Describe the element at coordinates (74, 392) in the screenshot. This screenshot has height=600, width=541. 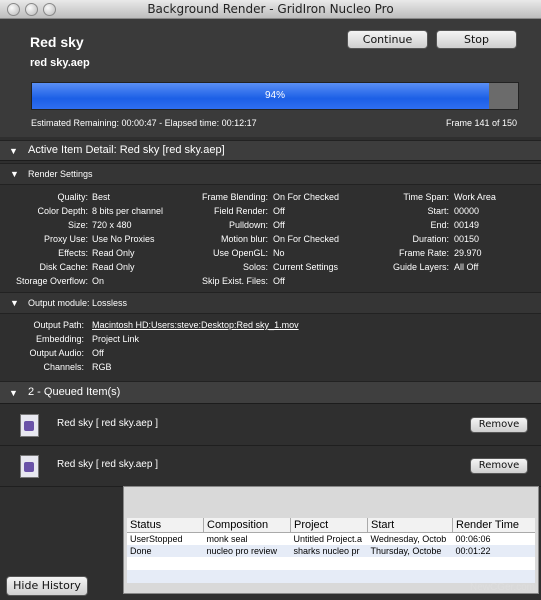
I see `queue-title: 2 - Queued Item(s)` at that location.